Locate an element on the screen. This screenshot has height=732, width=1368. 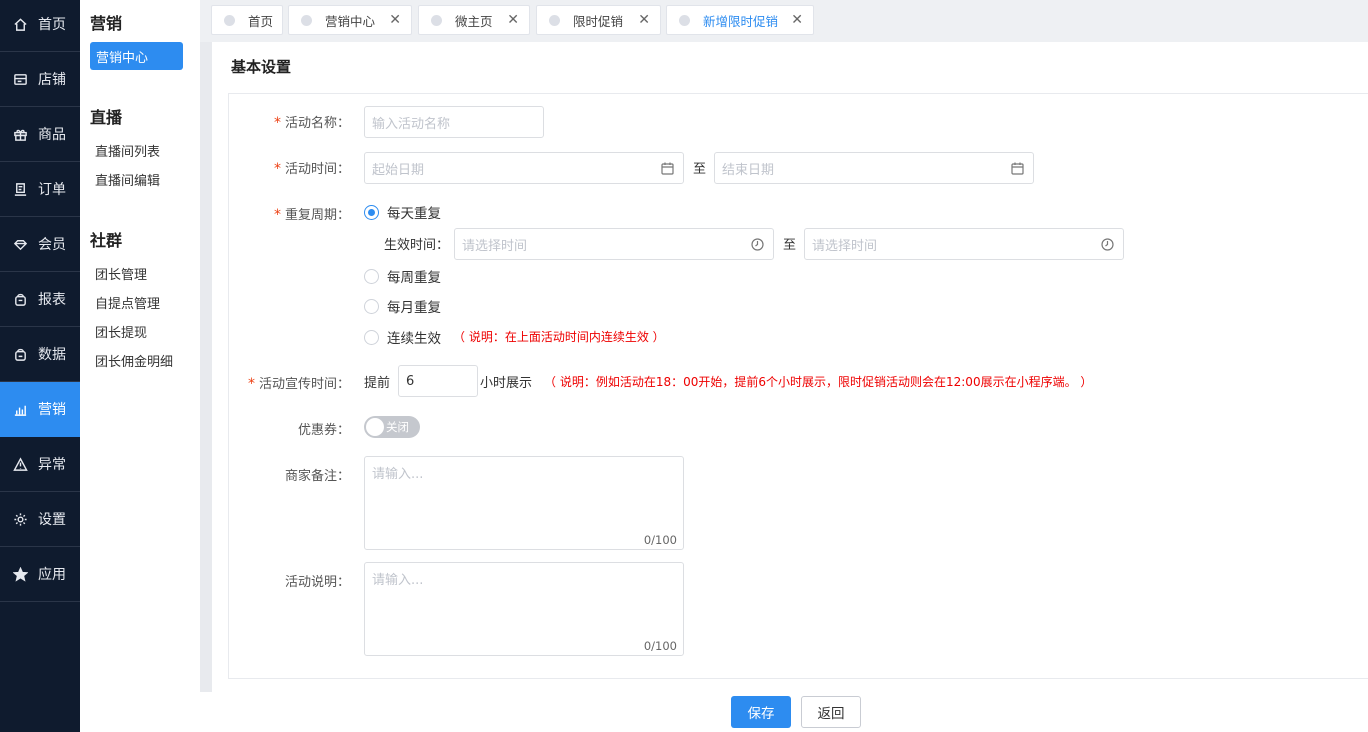
warning-icon is located at coordinates (20, 464).